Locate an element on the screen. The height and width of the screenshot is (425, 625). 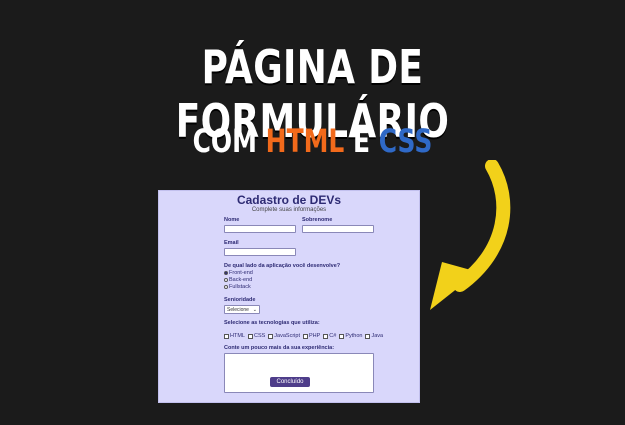
email-label: Email is located at coordinates (231, 243).